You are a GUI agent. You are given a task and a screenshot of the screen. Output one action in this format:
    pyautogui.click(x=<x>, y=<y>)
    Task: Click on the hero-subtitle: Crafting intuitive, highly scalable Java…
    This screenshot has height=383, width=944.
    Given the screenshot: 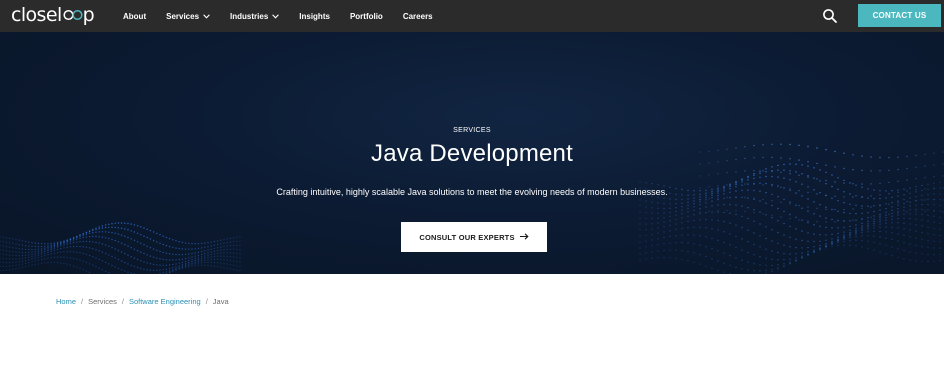 What is the action you would take?
    pyautogui.click(x=472, y=192)
    